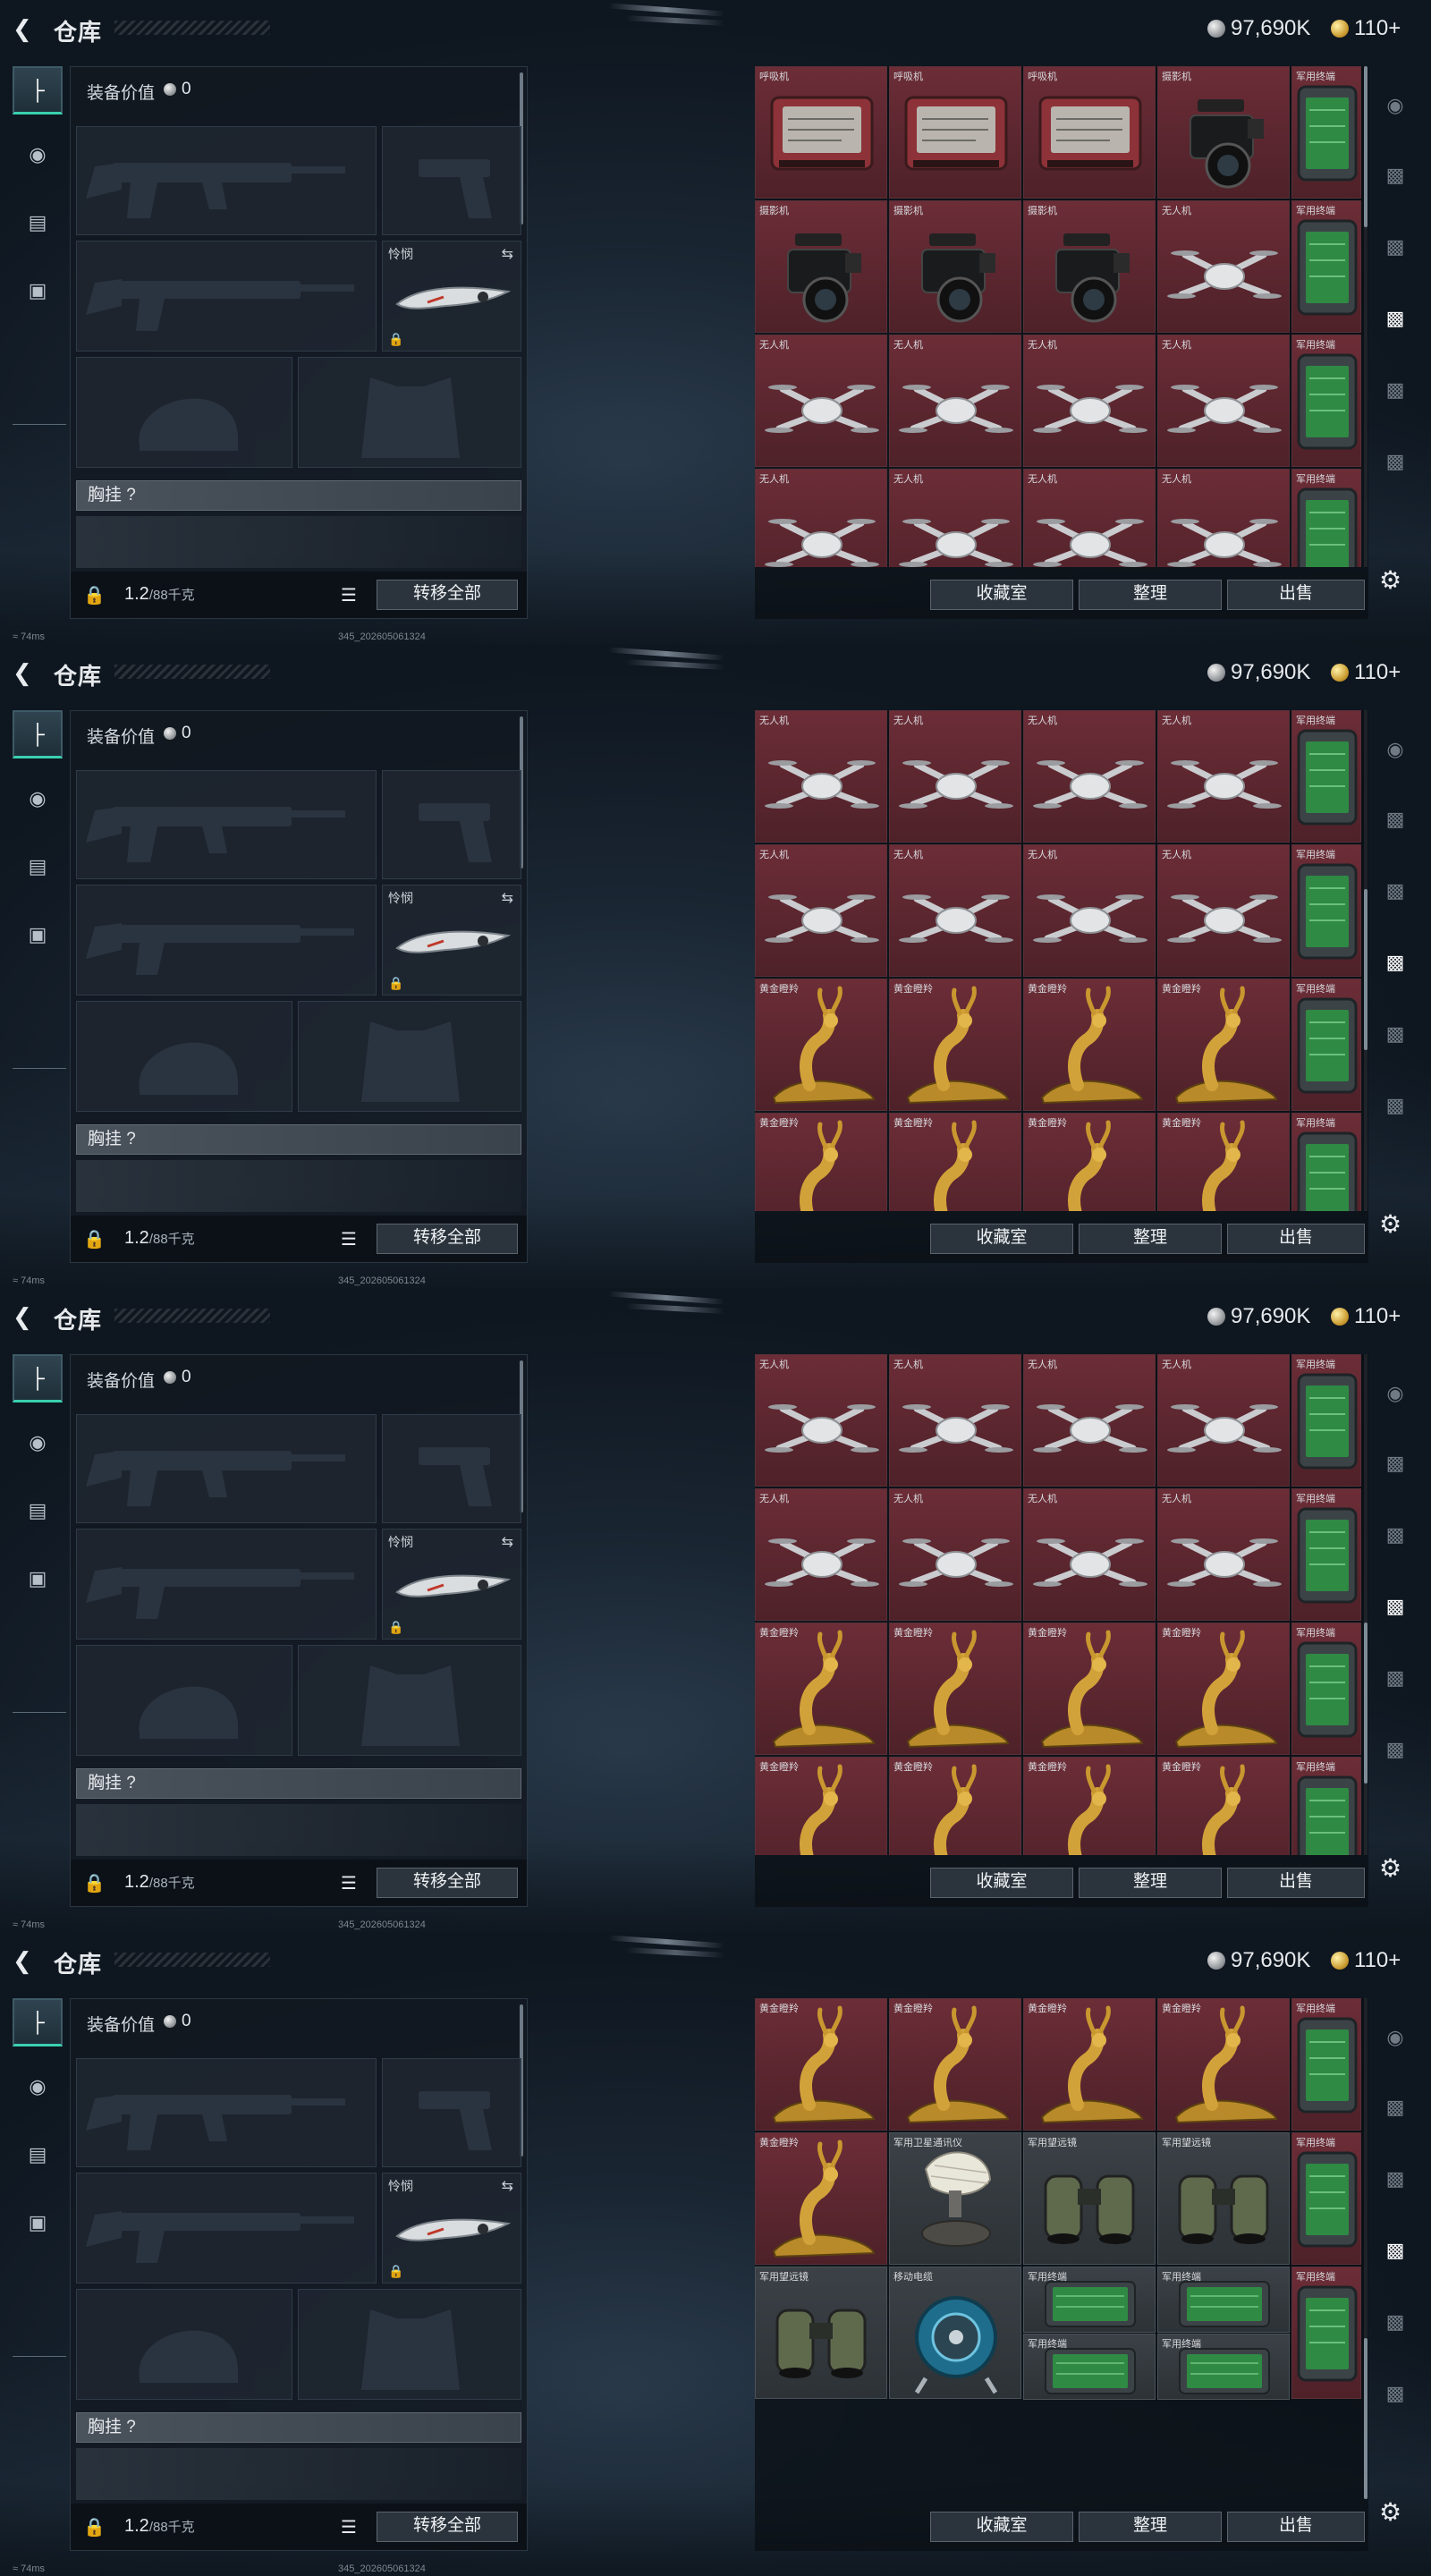 The height and width of the screenshot is (2576, 1431). Describe the element at coordinates (448, 1239) in the screenshot. I see `transfer-all-button: 转移全部` at that location.